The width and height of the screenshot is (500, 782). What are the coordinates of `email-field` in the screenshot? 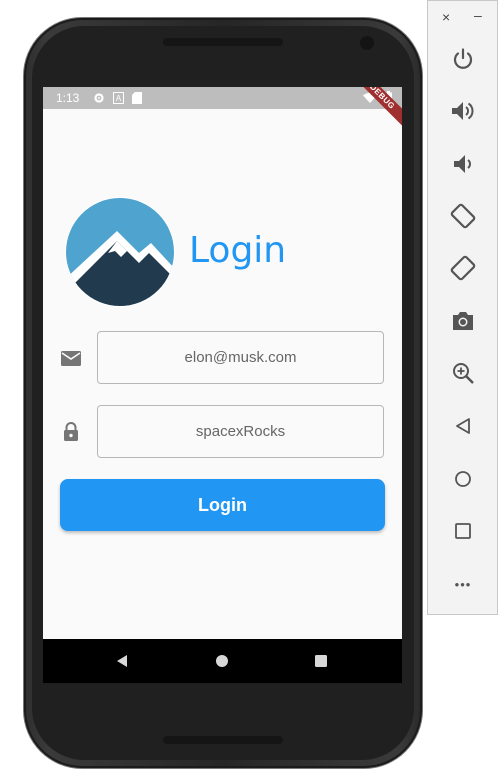 It's located at (240, 357).